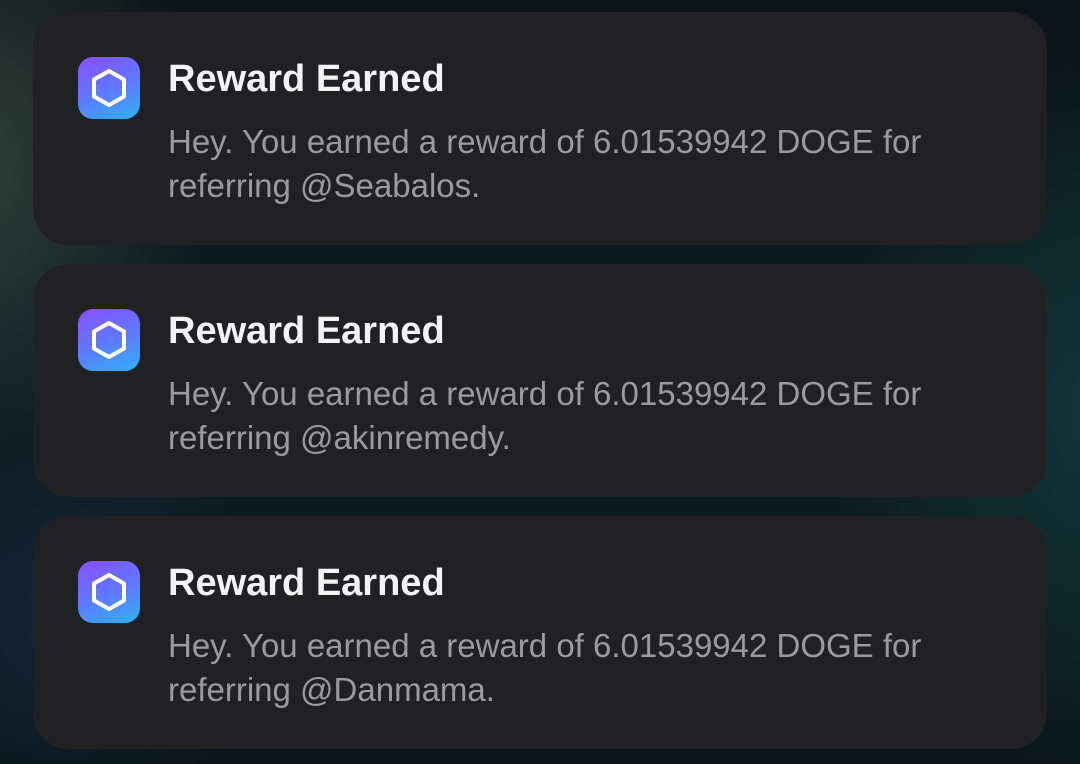  I want to click on notification-message-line-2: referring @Seabalos., so click(324, 185).